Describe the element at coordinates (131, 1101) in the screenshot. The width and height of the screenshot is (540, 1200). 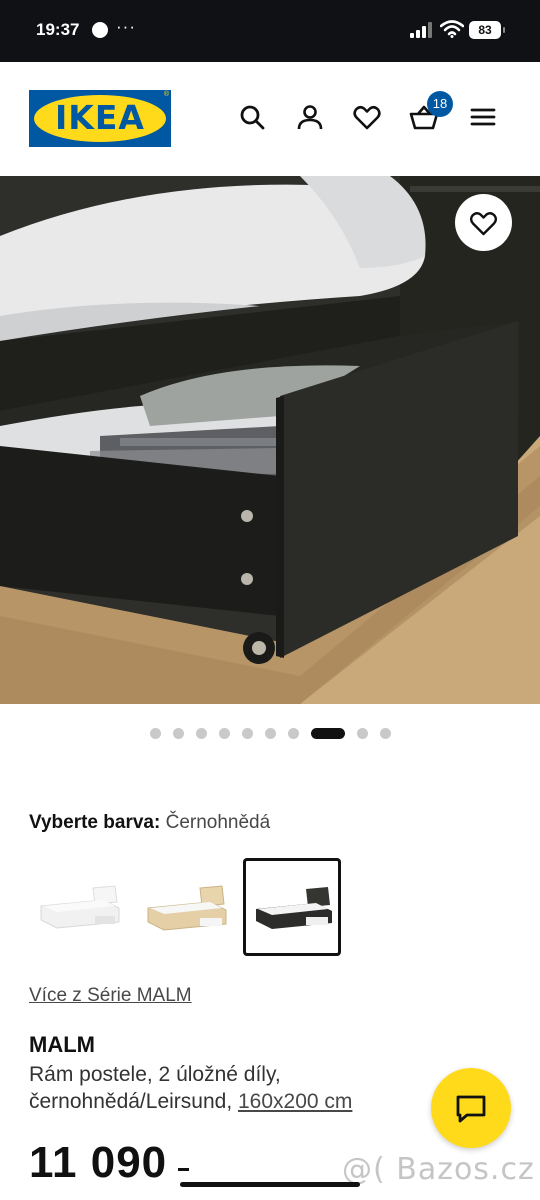
I see `product-color-material: černohnědá/Leirsund,` at that location.